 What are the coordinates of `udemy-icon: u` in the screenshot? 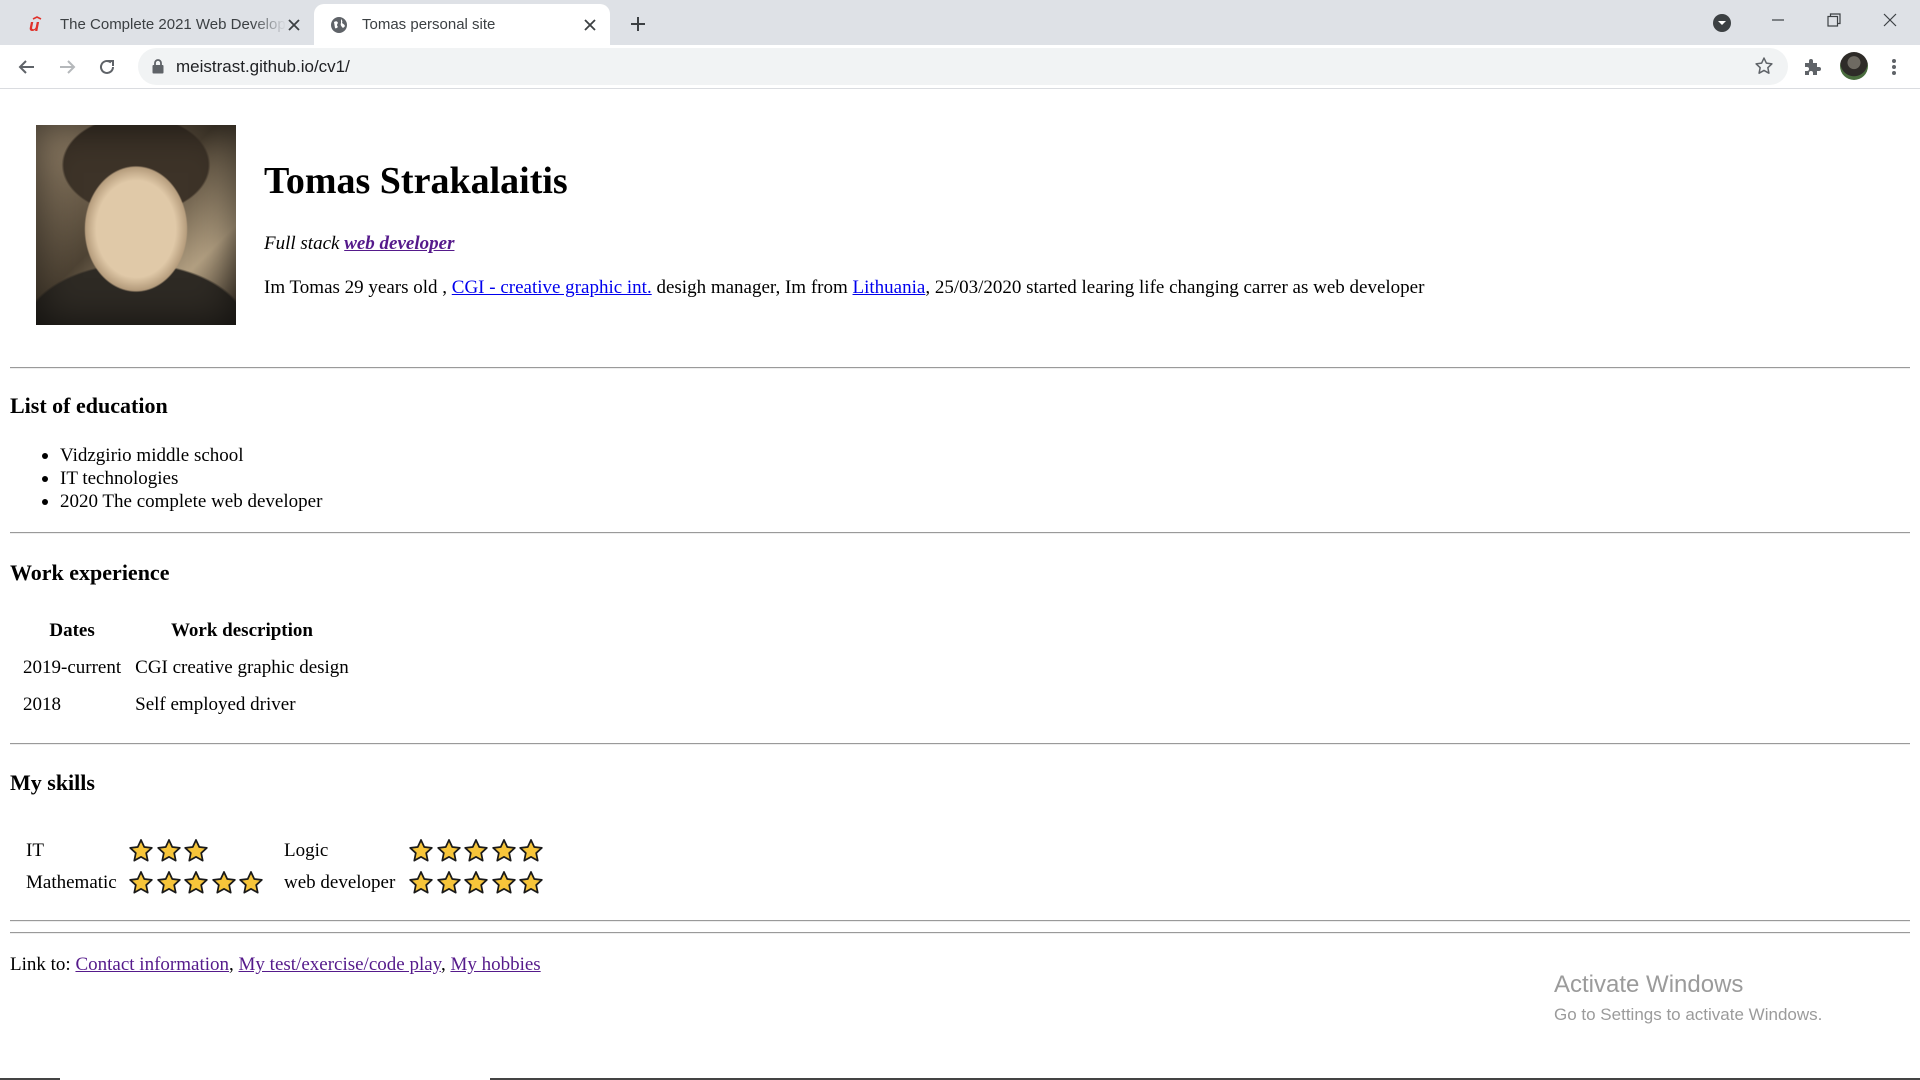 It's located at (37, 25).